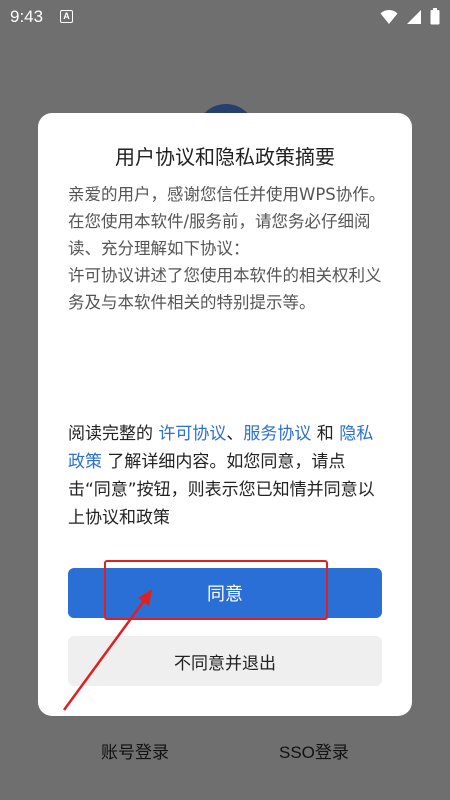 This screenshot has height=800, width=450. I want to click on summary-paragraph-1: 亲爱的用户，感谢您信任并使用WPS协作。, so click(227, 194).